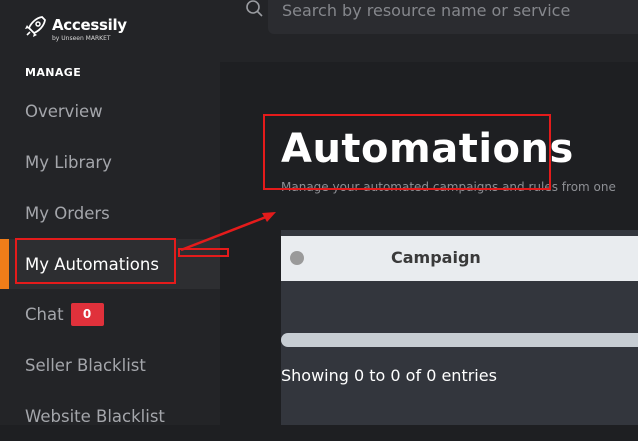 The image size is (638, 441). I want to click on sidebar-item-my-orders: My Orders, so click(110, 213).